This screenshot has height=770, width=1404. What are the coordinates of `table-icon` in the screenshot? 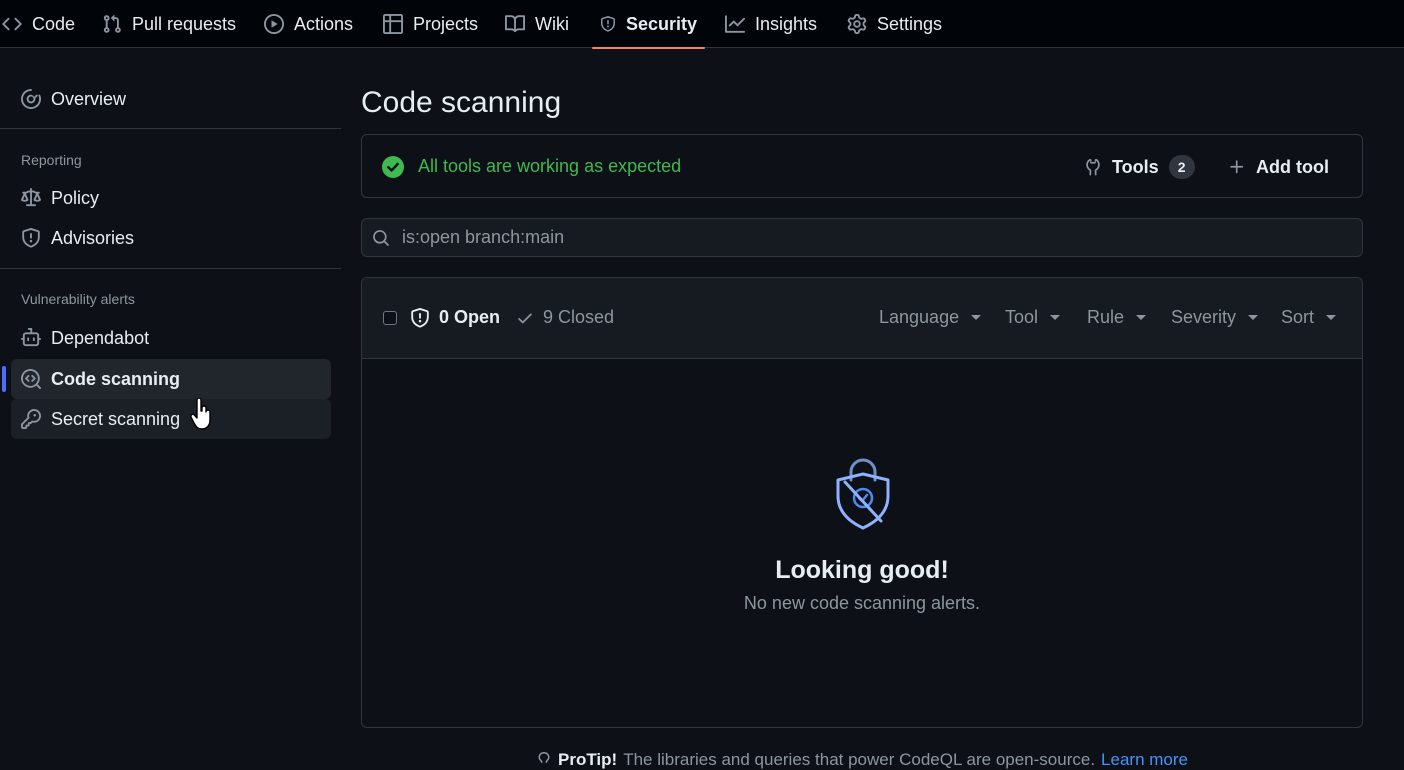 It's located at (393, 24).